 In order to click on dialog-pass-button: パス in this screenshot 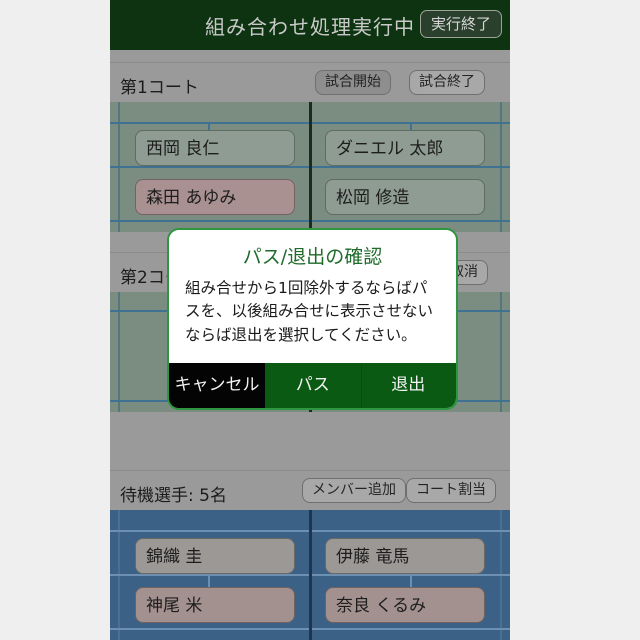, I will do `click(313, 385)`.